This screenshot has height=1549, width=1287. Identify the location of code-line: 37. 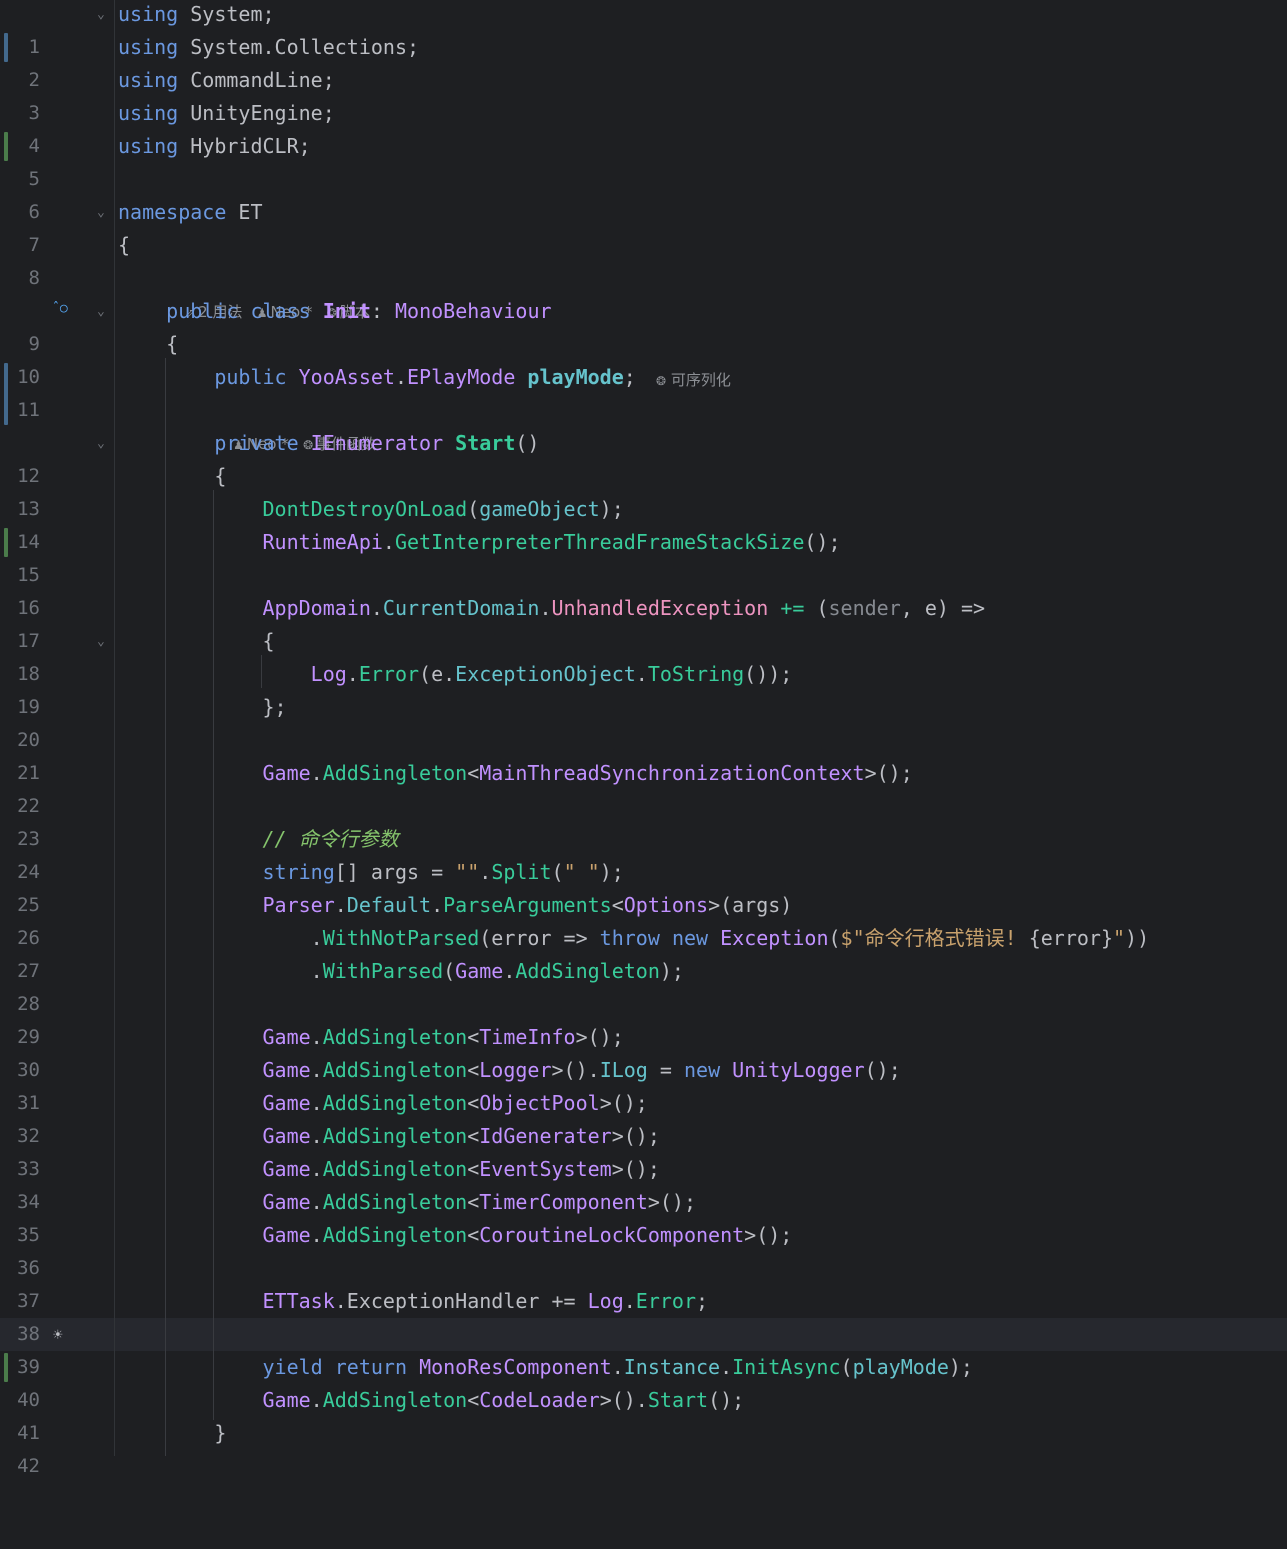
(643, 1282).